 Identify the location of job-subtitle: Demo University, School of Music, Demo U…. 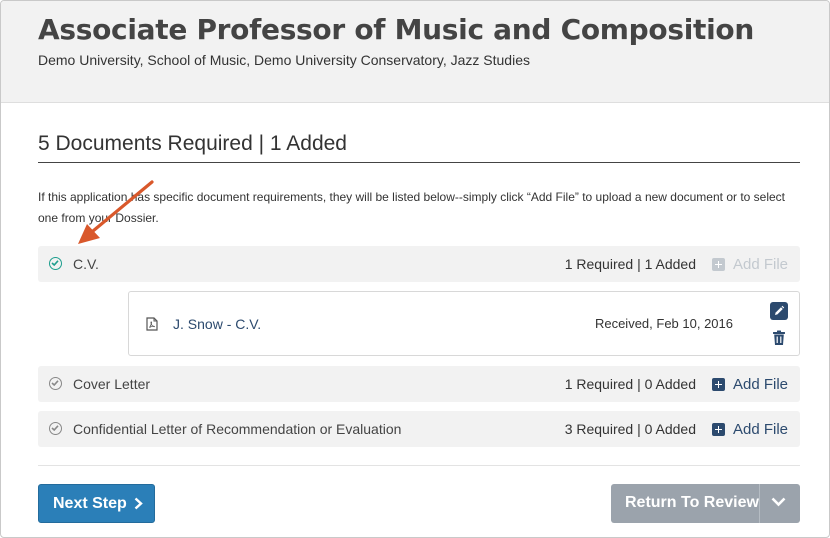
(284, 60).